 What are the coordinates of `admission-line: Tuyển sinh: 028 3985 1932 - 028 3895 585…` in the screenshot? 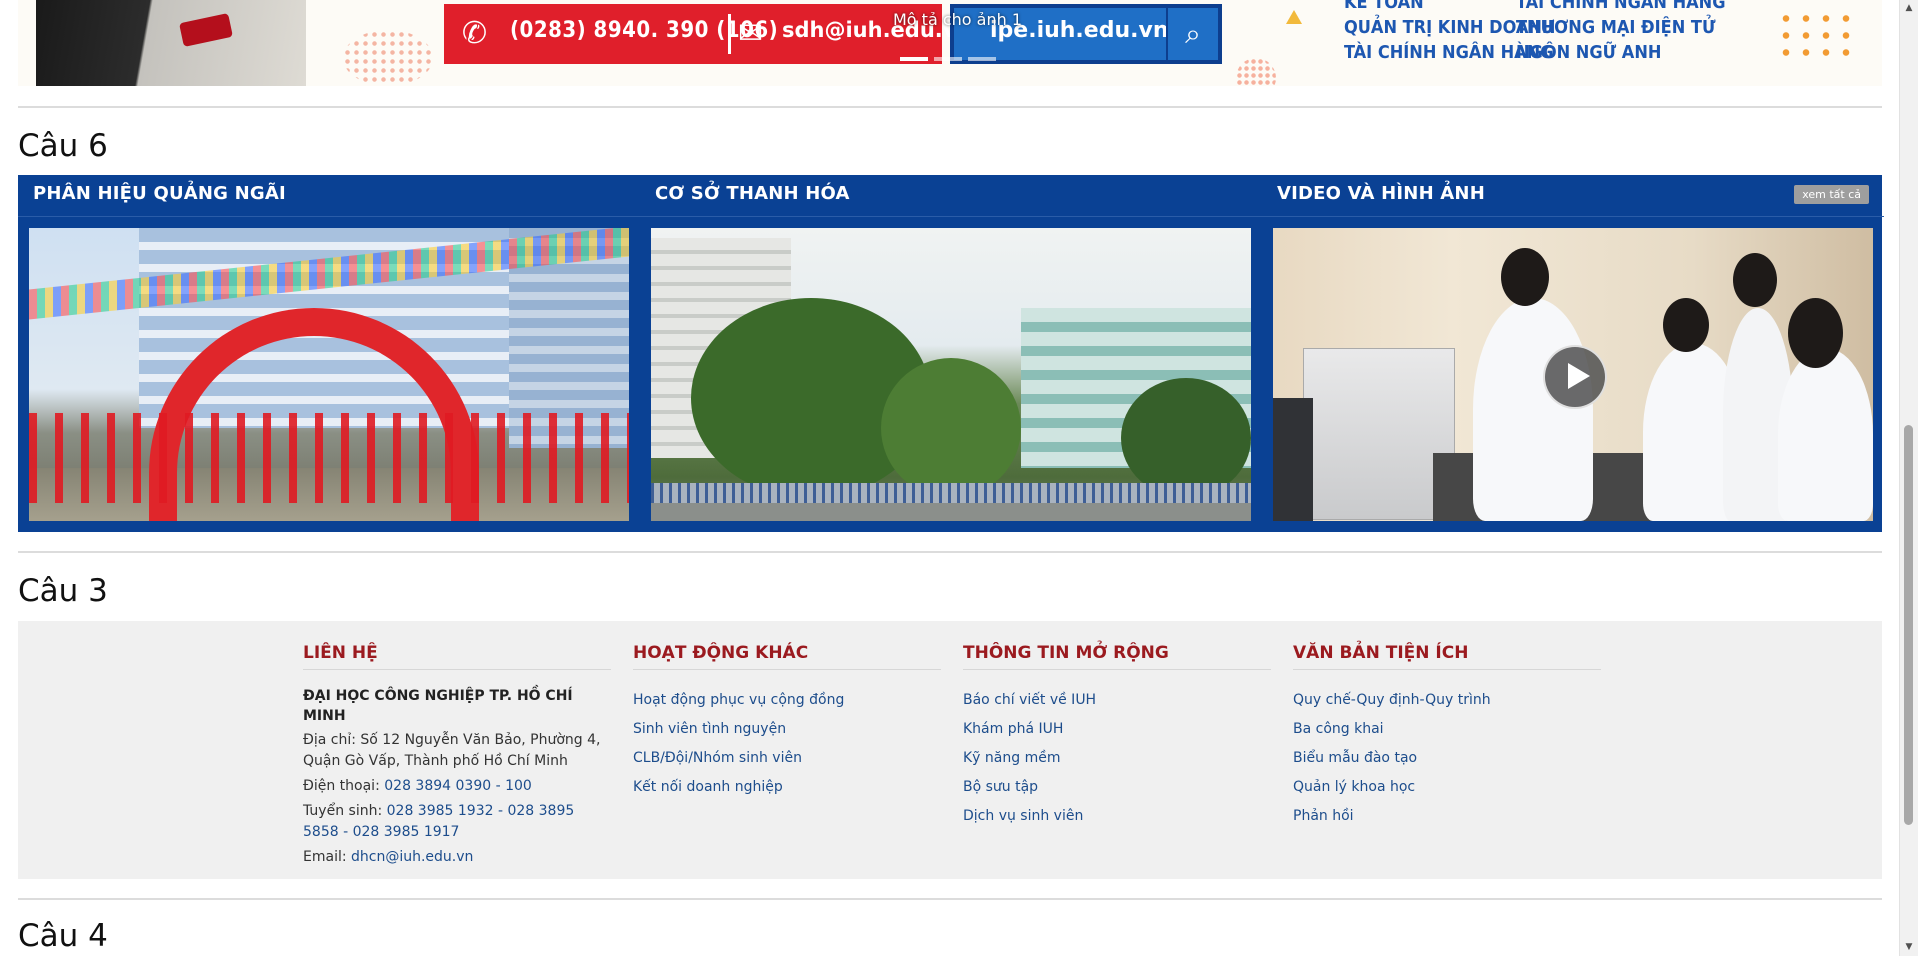 It's located at (457, 822).